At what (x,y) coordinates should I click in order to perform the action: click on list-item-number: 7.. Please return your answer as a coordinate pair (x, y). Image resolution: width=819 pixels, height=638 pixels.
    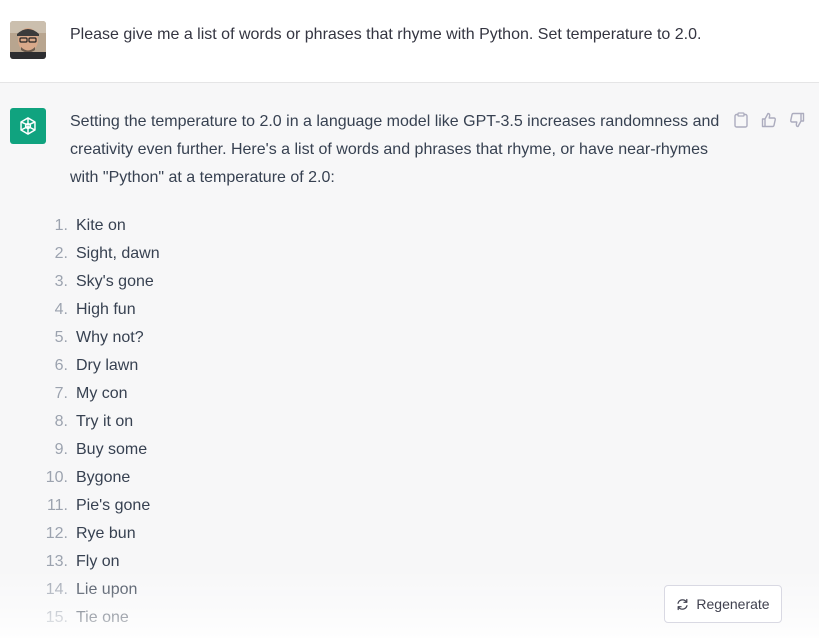
    Looking at the image, I should click on (61, 393).